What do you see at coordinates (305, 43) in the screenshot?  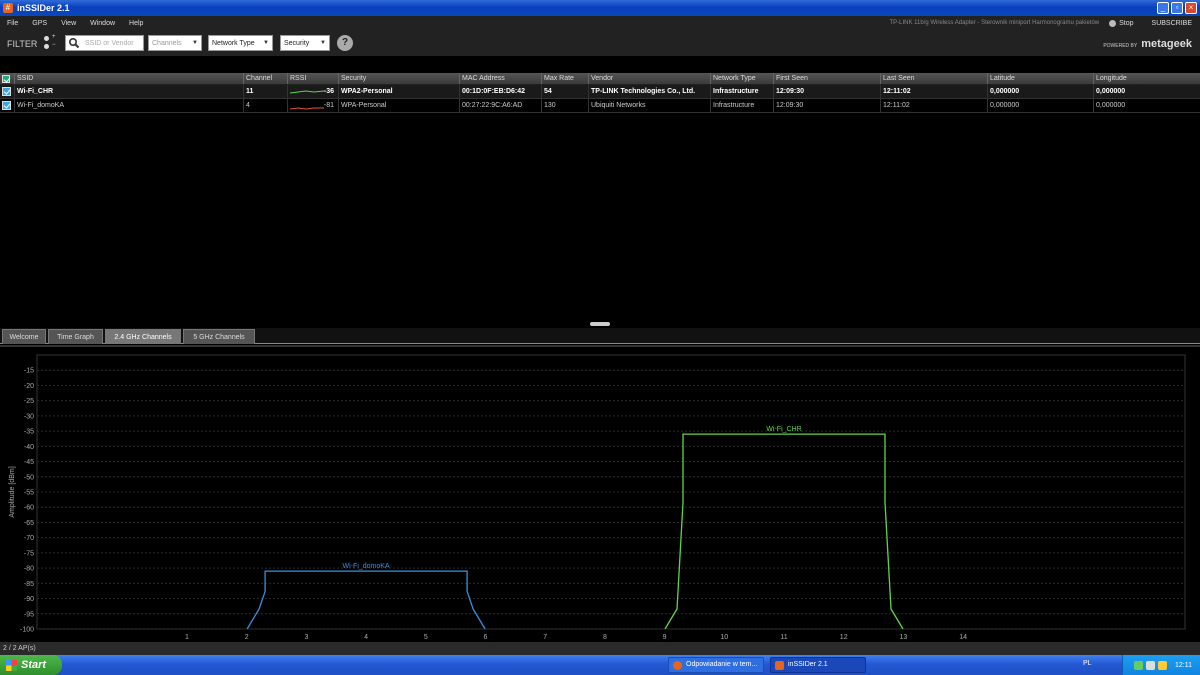 I see `security-dropdown: Security ▼` at bounding box center [305, 43].